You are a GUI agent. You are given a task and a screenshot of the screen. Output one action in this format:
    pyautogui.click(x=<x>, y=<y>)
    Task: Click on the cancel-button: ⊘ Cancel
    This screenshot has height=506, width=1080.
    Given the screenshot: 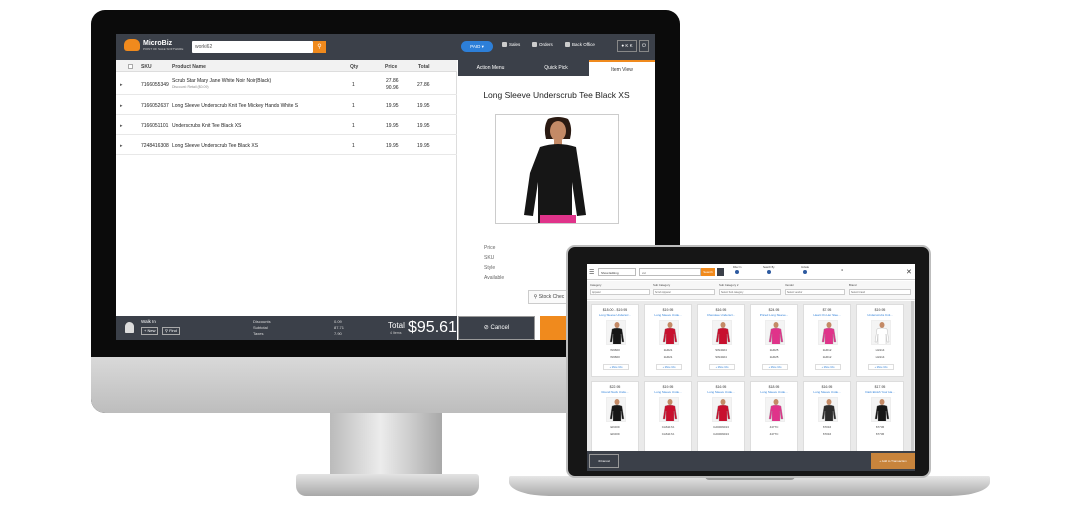 What is the action you would take?
    pyautogui.click(x=496, y=328)
    